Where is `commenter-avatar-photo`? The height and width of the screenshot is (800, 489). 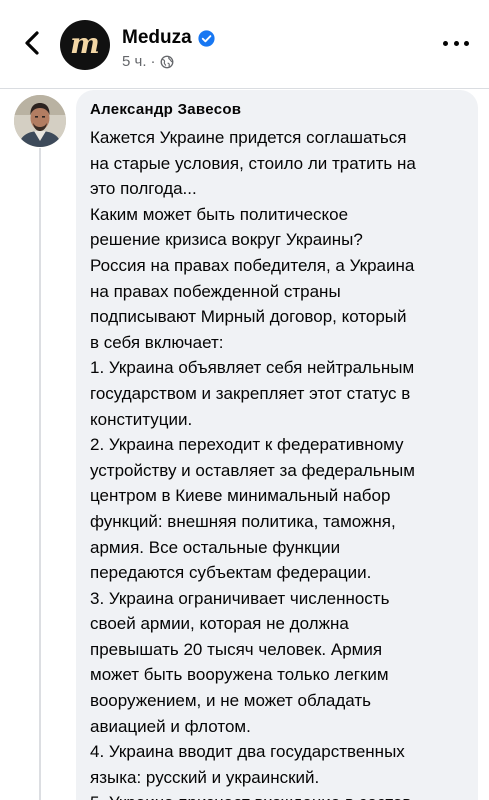 commenter-avatar-photo is located at coordinates (40, 121).